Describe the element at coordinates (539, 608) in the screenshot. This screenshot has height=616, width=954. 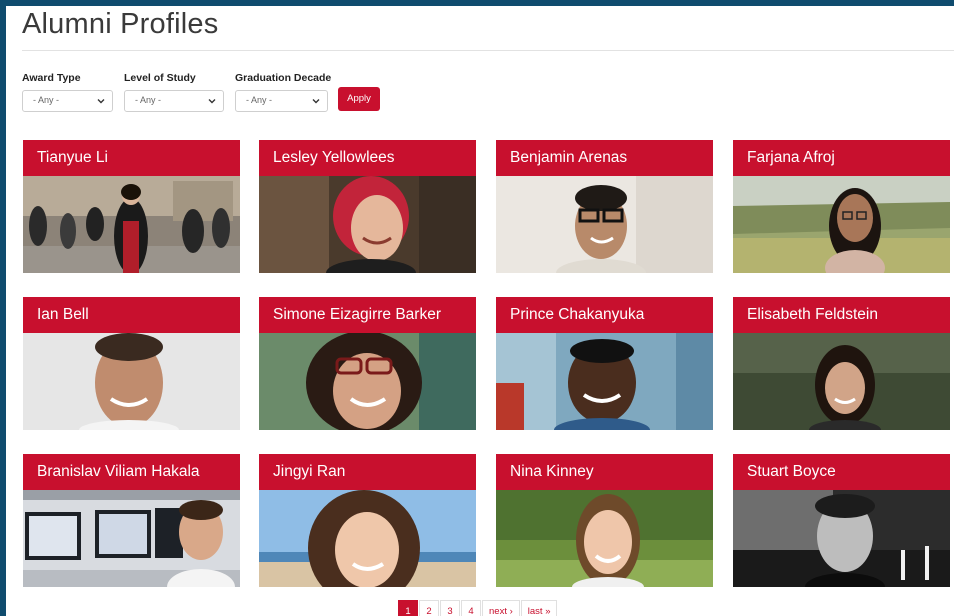
I see `last-page-link: last »` at that location.